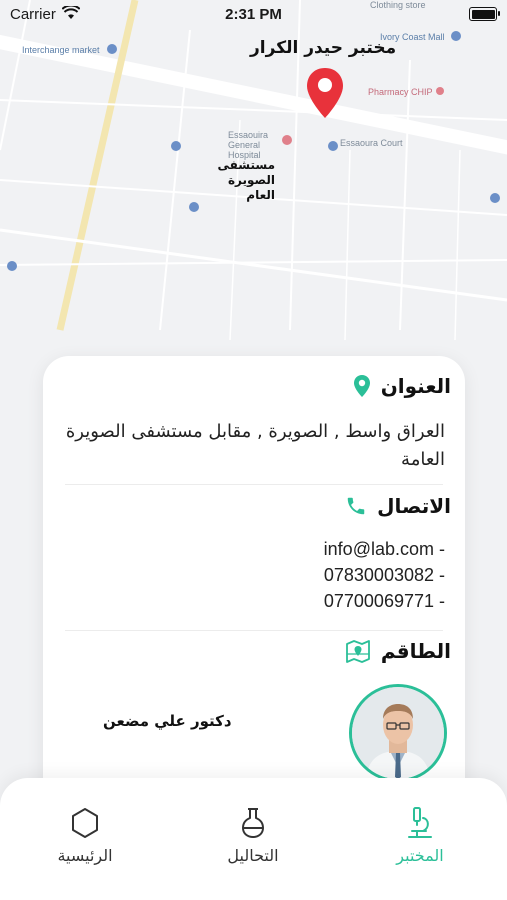 The width and height of the screenshot is (507, 900). I want to click on tab-tests-label: التحاليل, so click(253, 855).